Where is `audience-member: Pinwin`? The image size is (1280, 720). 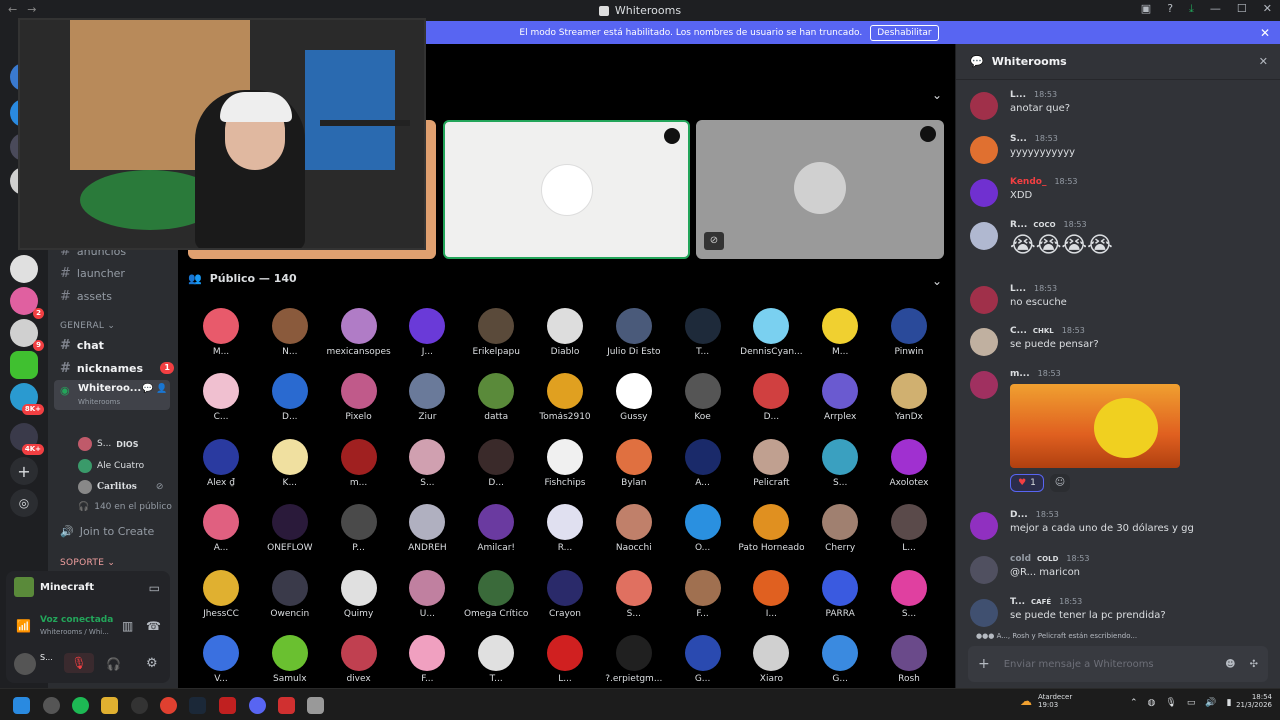
audience-member: Pinwin is located at coordinates (909, 332).